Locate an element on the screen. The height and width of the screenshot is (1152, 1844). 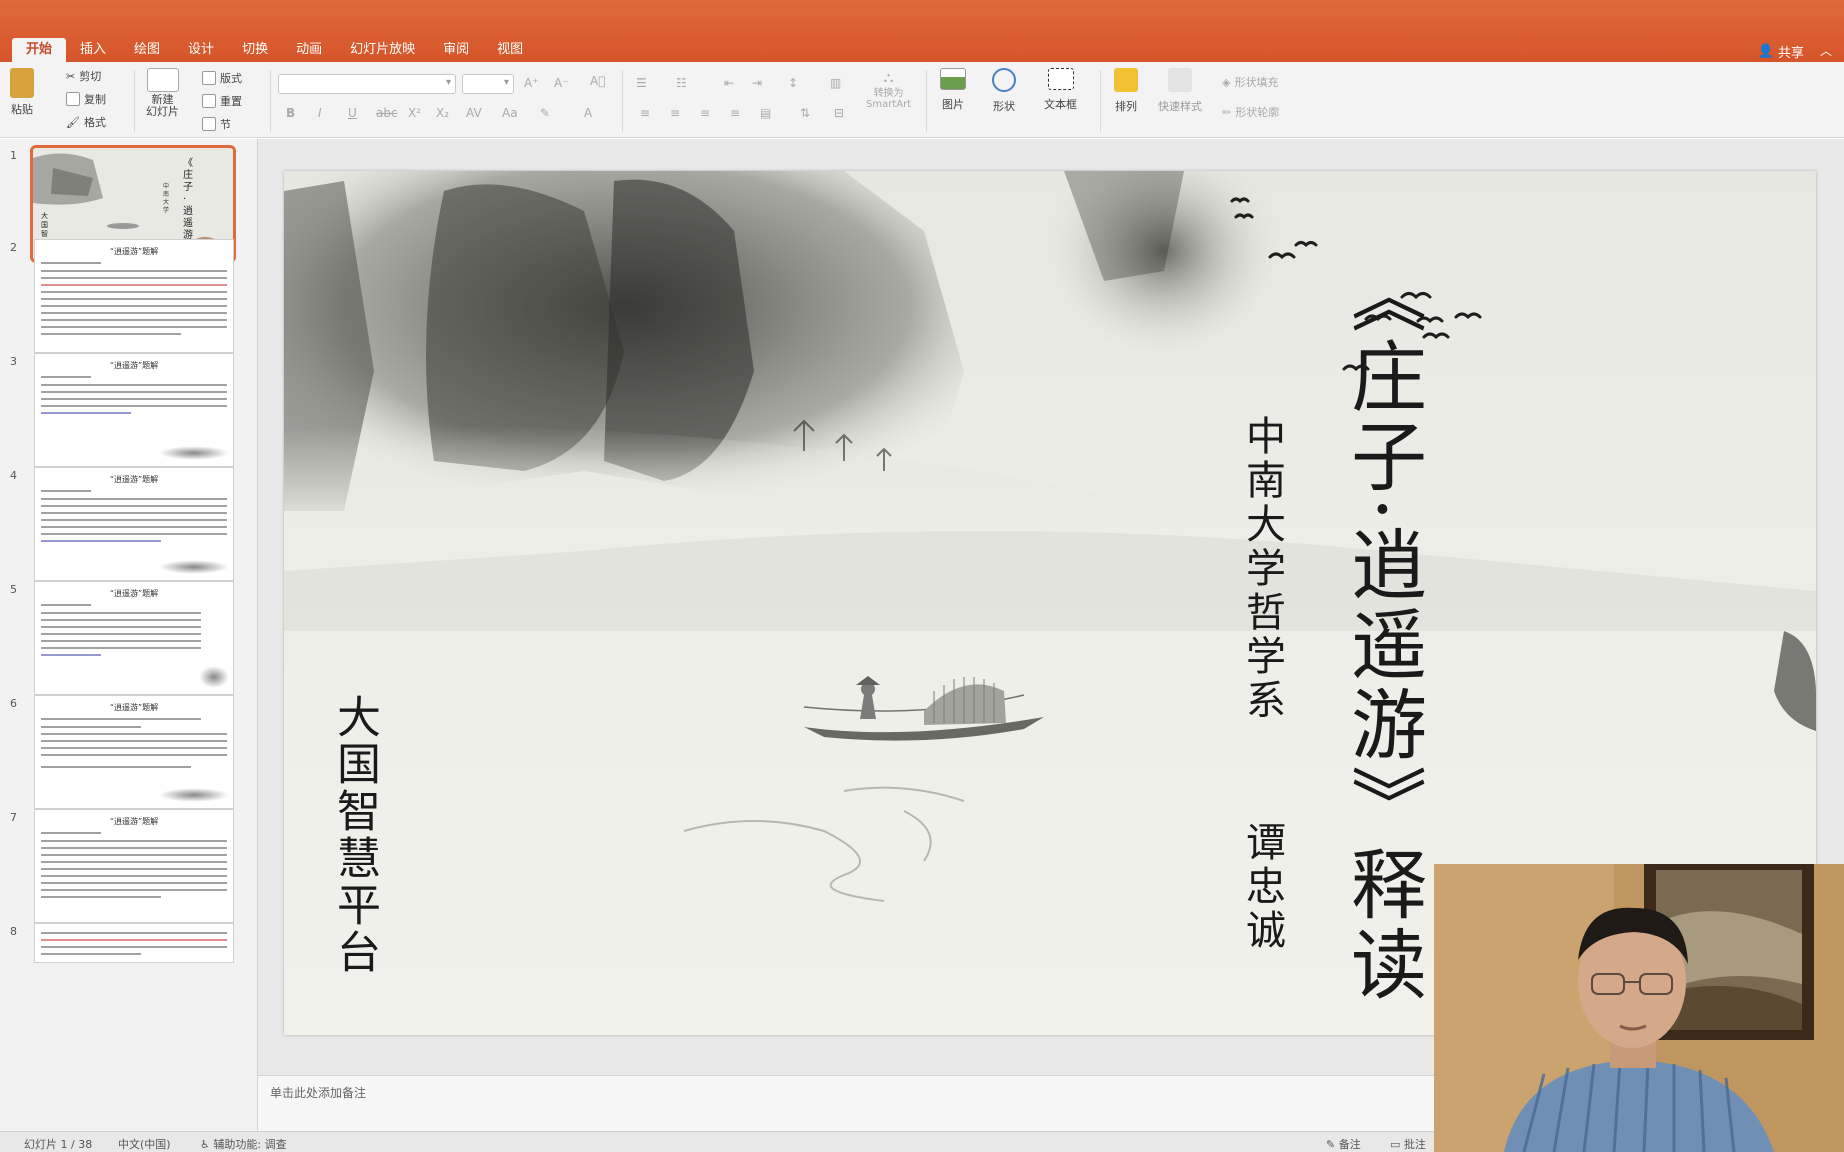
subscript-icon: X₂ is located at coordinates (442, 113).